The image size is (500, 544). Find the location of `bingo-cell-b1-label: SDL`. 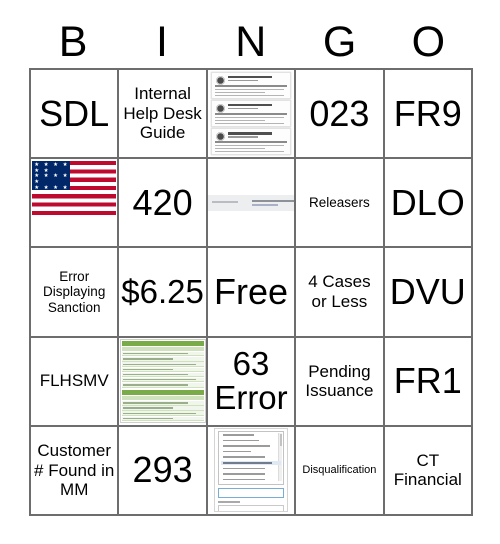

bingo-cell-b1-label: SDL is located at coordinates (74, 113).